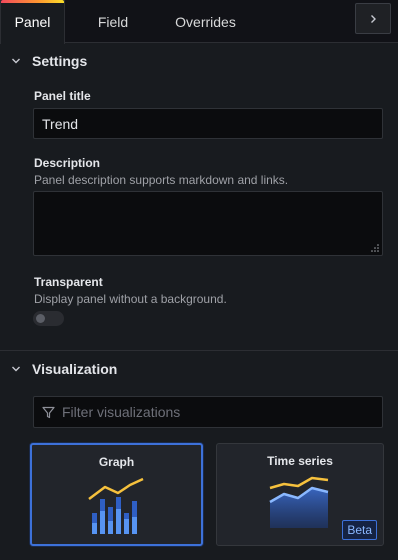 The height and width of the screenshot is (560, 398). I want to click on tab-panel: Panel, so click(32, 22).